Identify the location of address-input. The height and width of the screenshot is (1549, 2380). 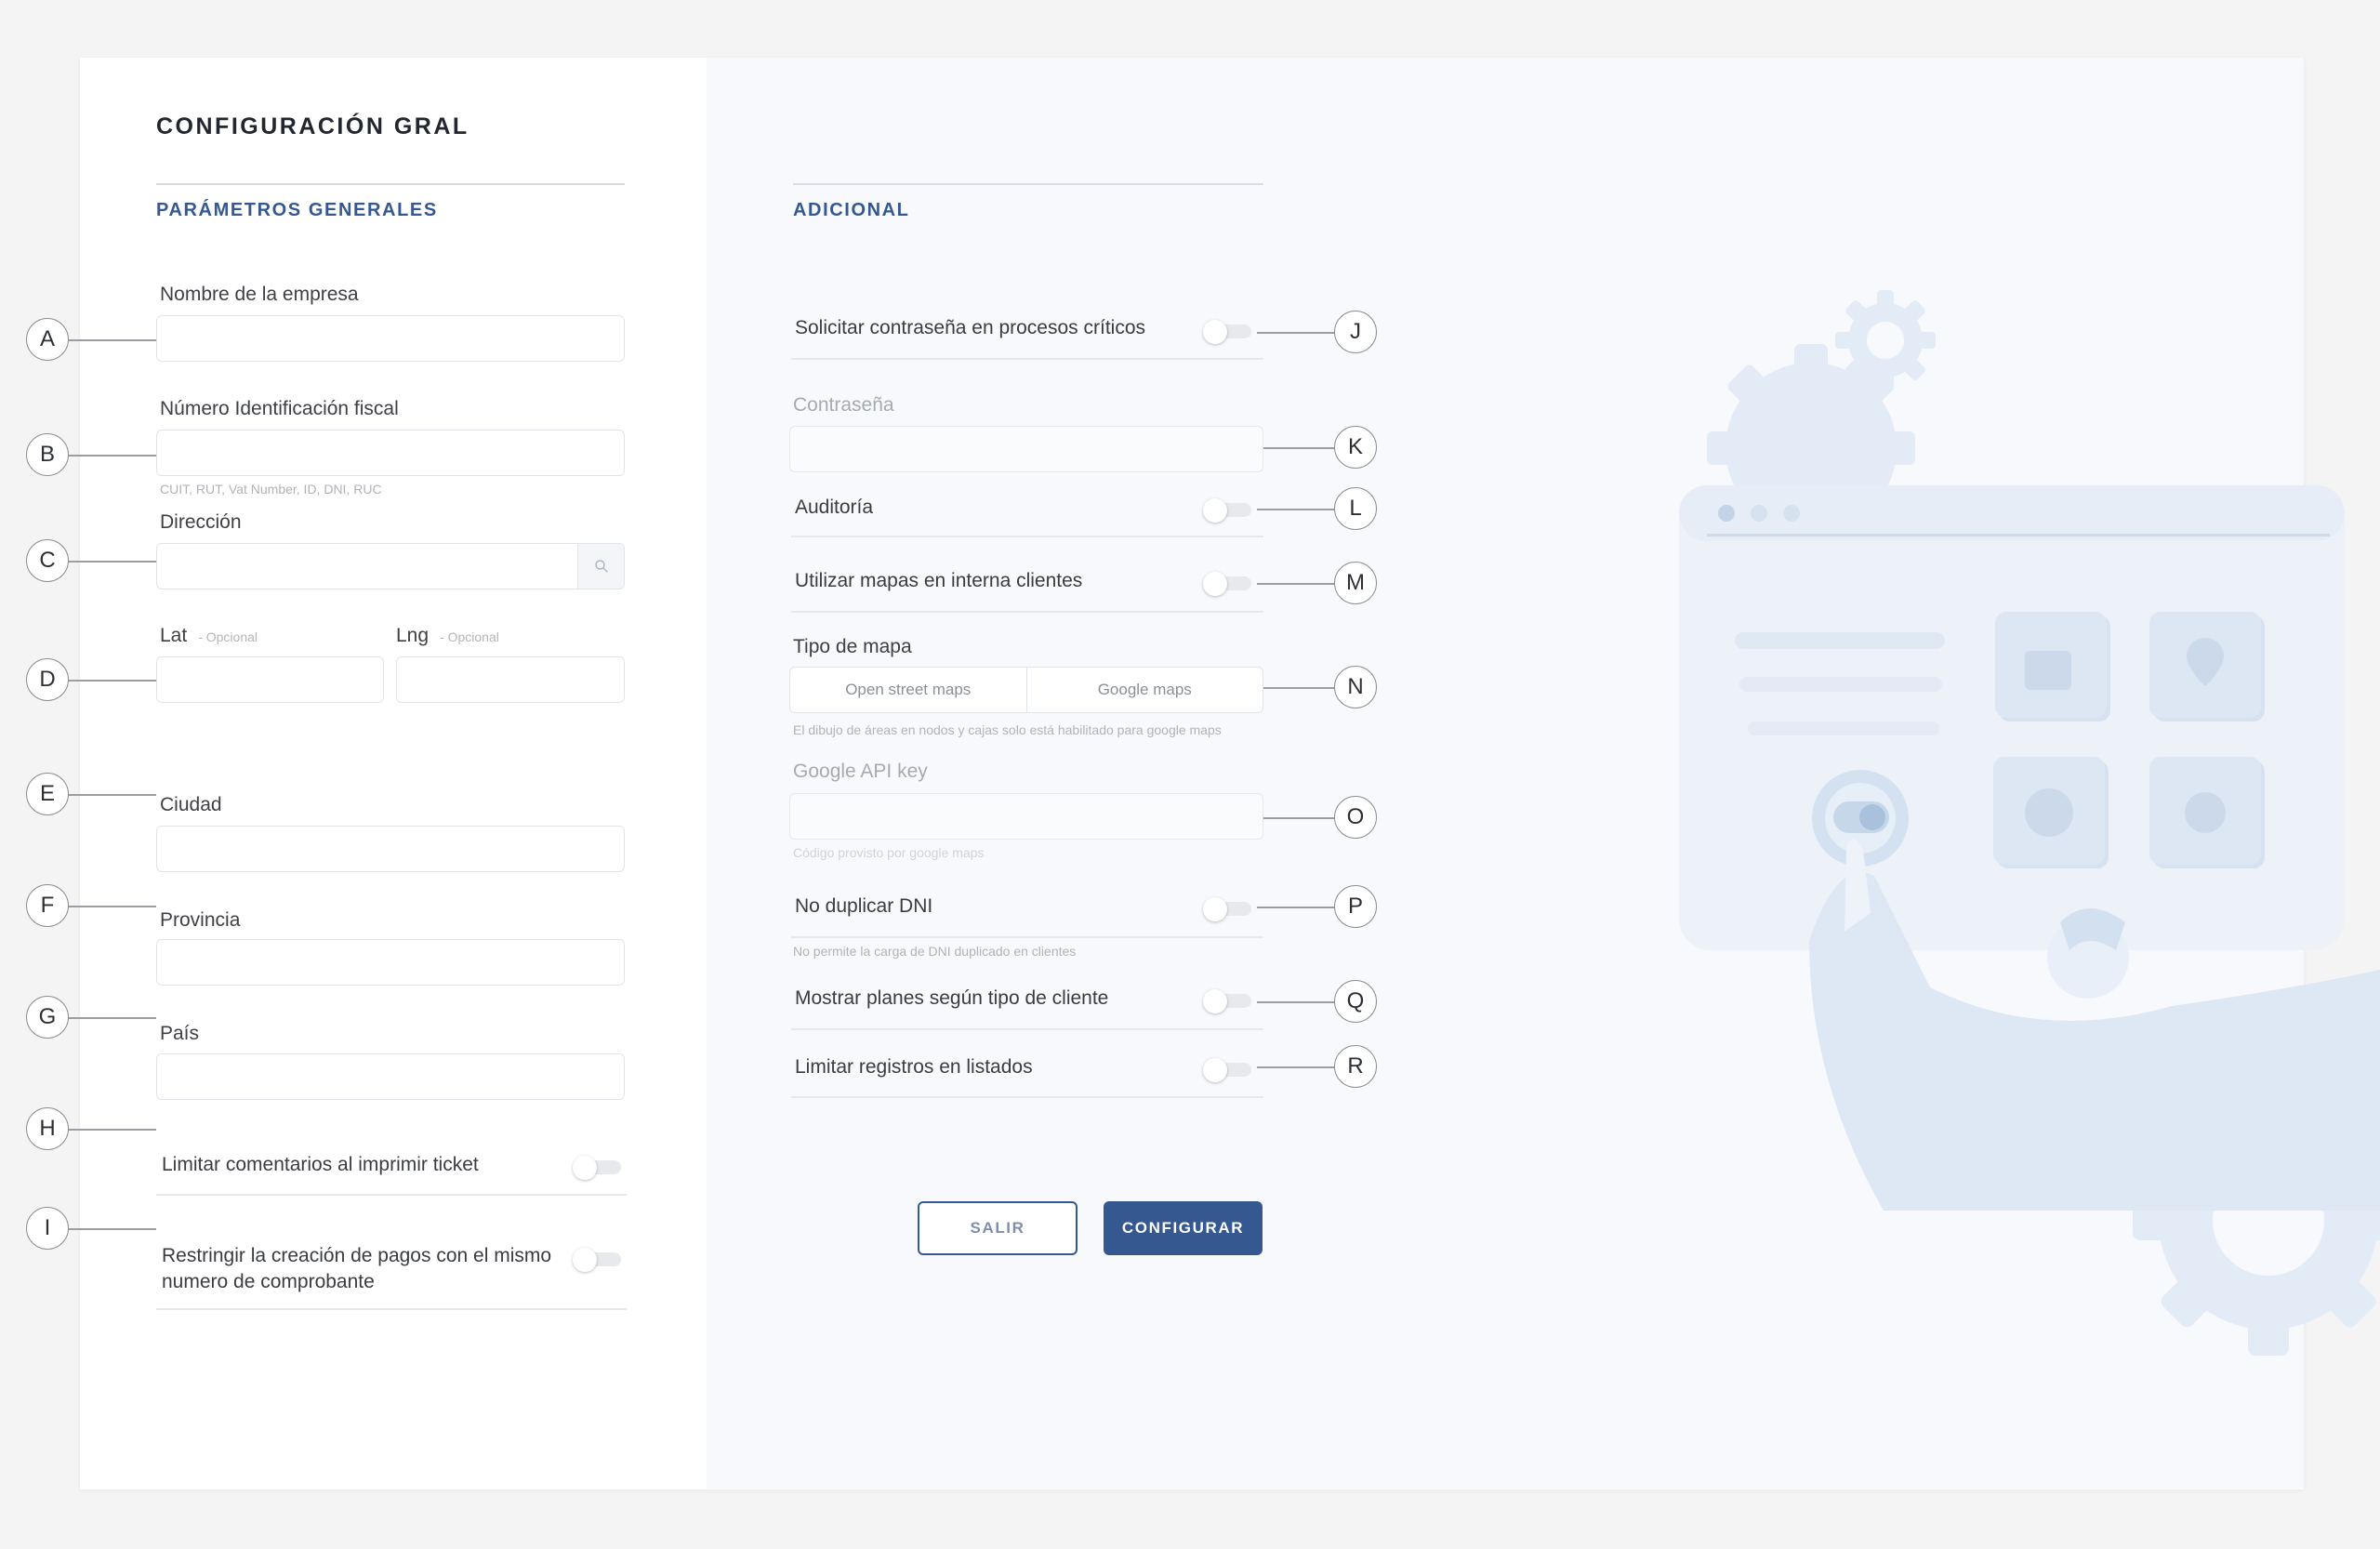
(390, 566).